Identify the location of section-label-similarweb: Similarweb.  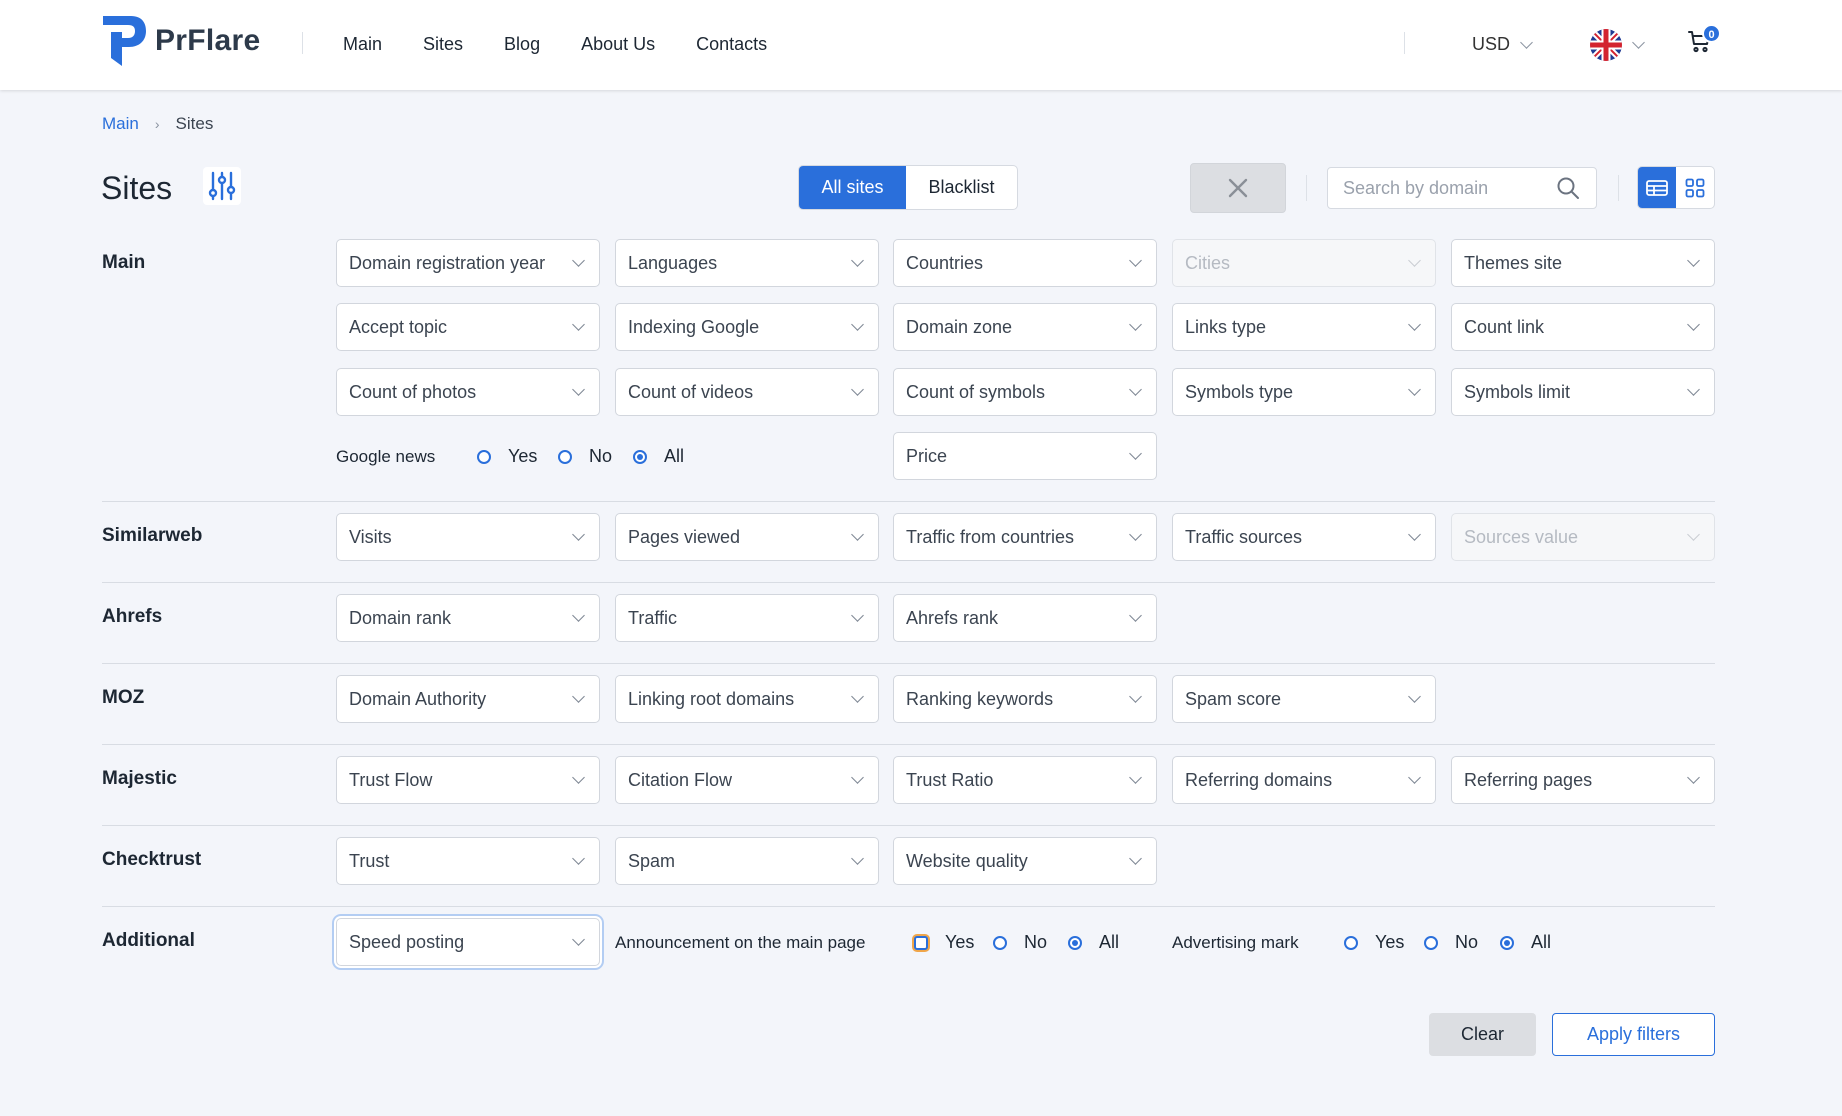
(152, 535).